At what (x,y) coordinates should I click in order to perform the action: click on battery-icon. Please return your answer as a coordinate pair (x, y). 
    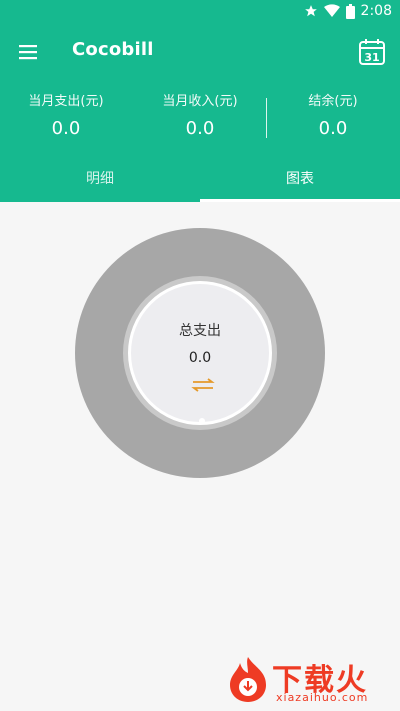
    Looking at the image, I should click on (350, 11).